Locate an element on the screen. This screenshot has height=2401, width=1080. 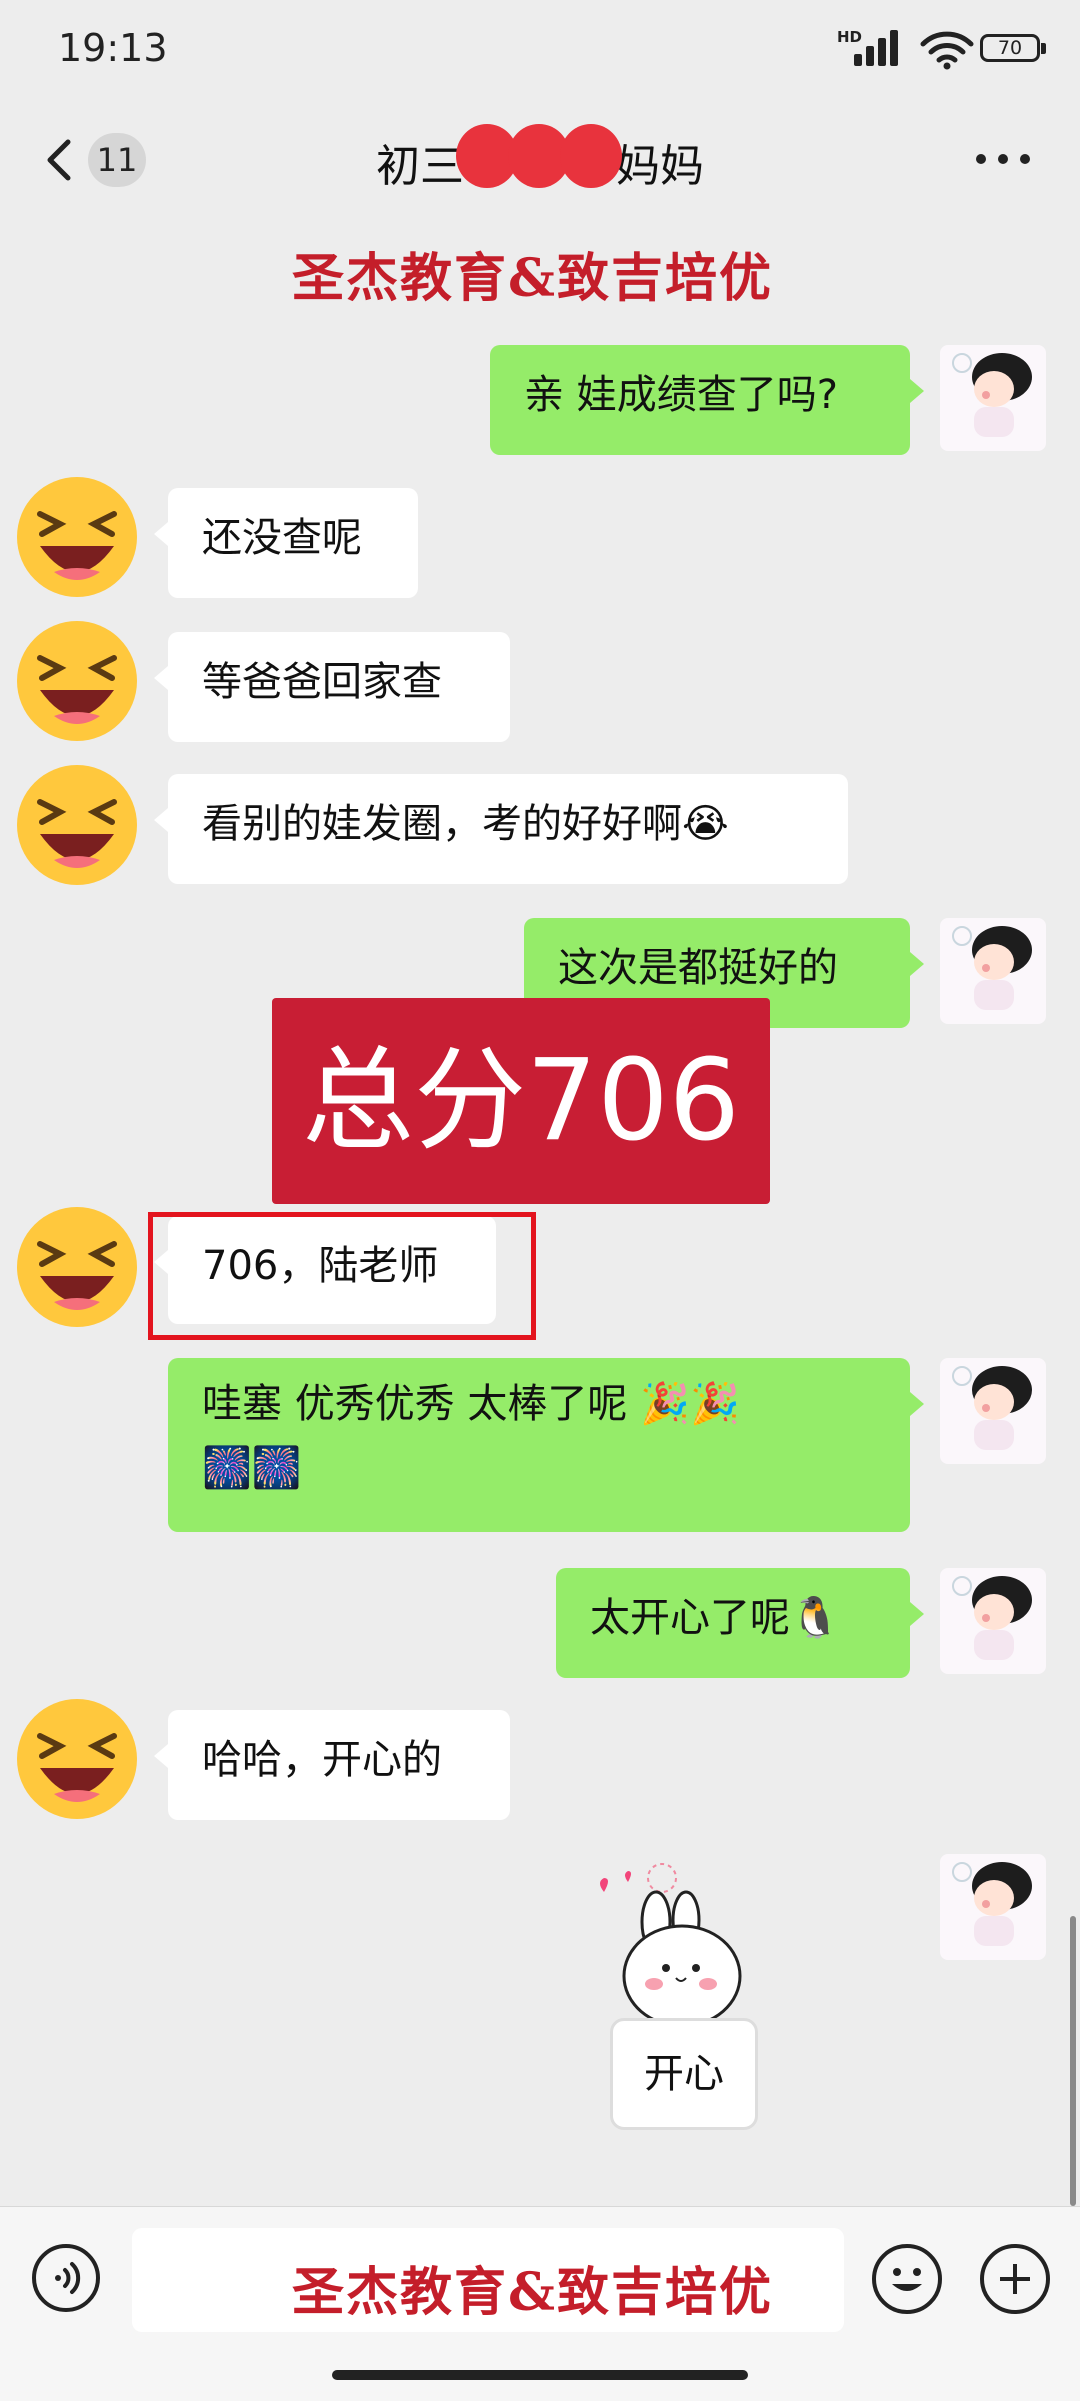
input-watermark-text: 圣杰教育&致吉培优 is located at coordinates (532, 2292).